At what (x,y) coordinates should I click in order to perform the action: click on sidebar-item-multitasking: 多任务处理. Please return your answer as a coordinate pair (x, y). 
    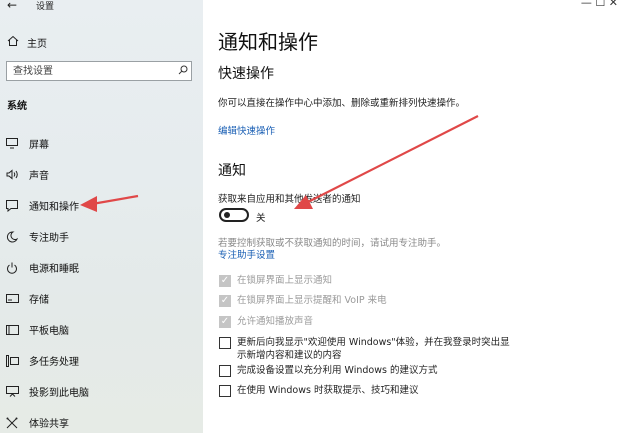
    Looking at the image, I should click on (101, 360).